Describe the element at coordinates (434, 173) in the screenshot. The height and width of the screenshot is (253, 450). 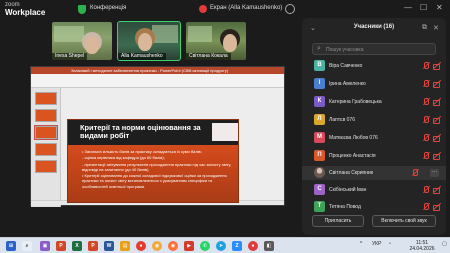
I see `participant-more-icon: ···` at that location.